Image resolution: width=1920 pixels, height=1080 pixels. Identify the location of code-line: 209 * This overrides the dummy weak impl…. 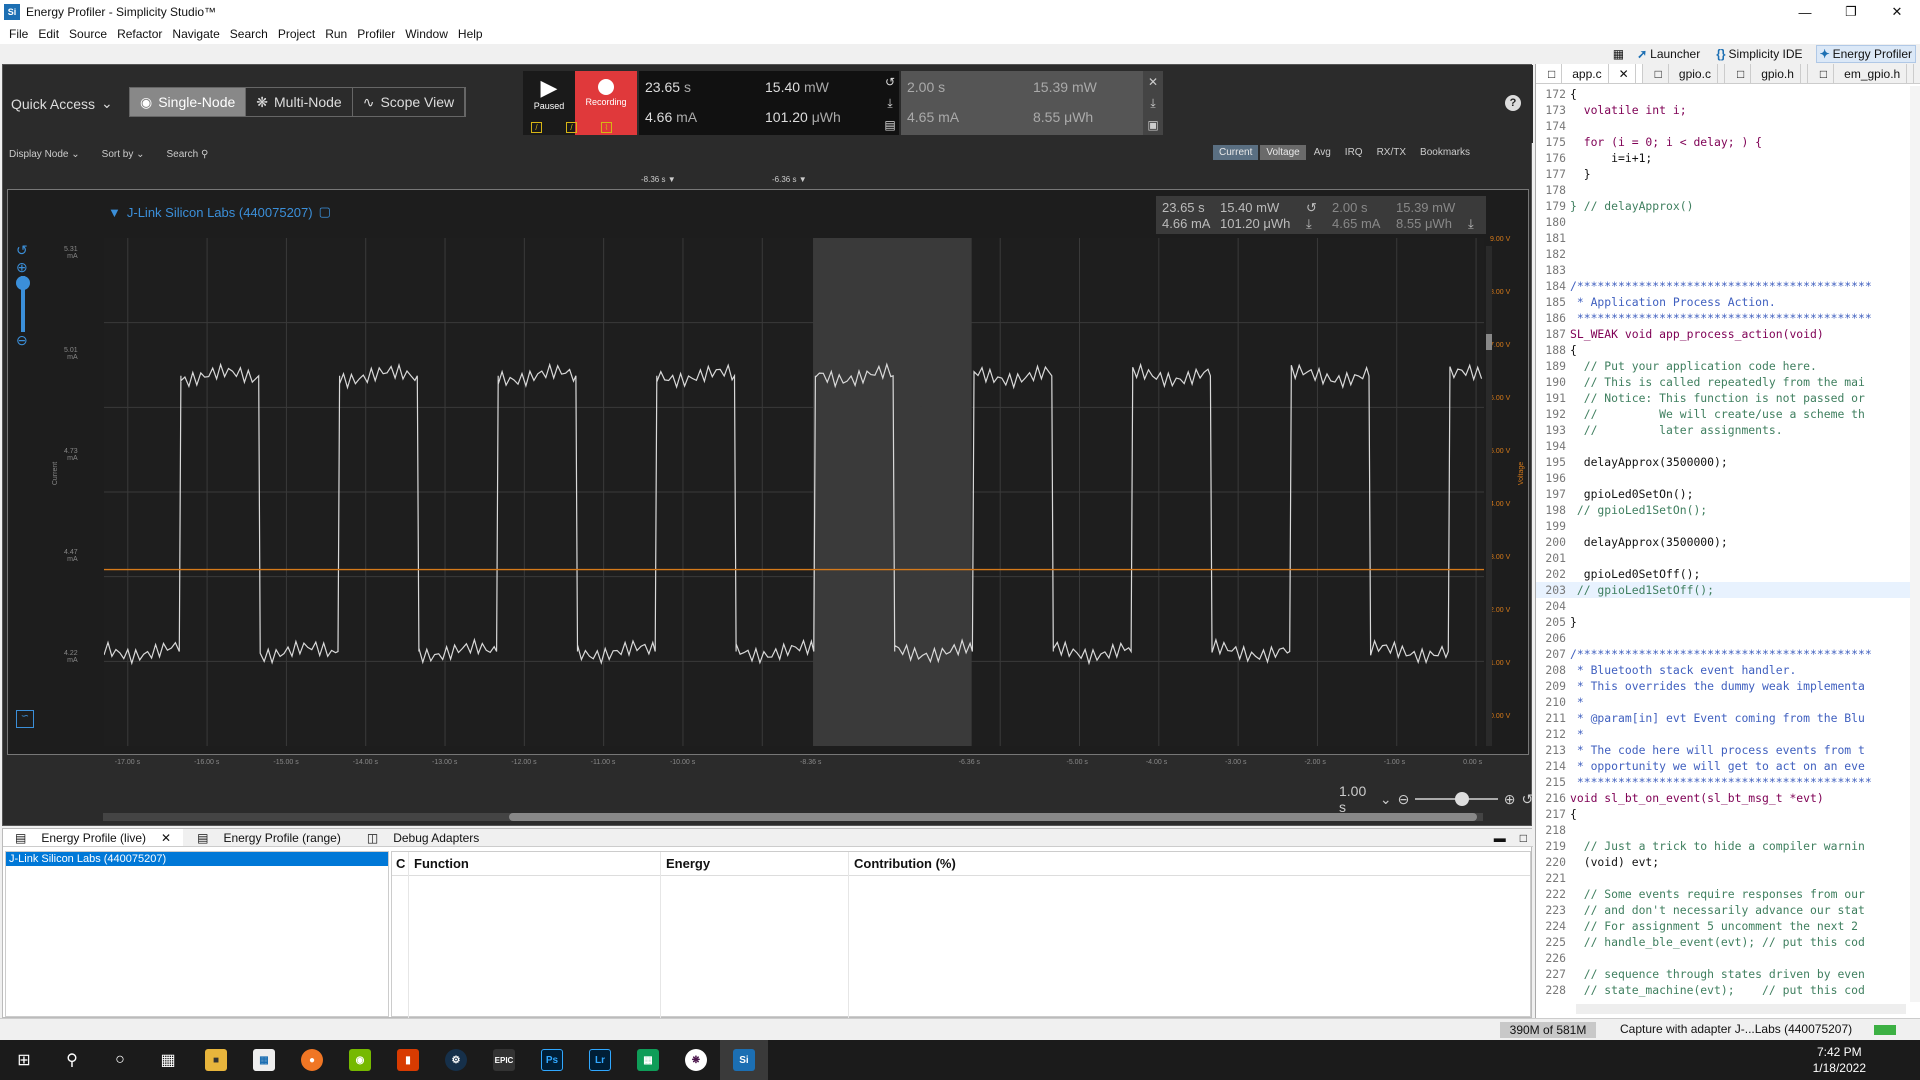
(1725, 686).